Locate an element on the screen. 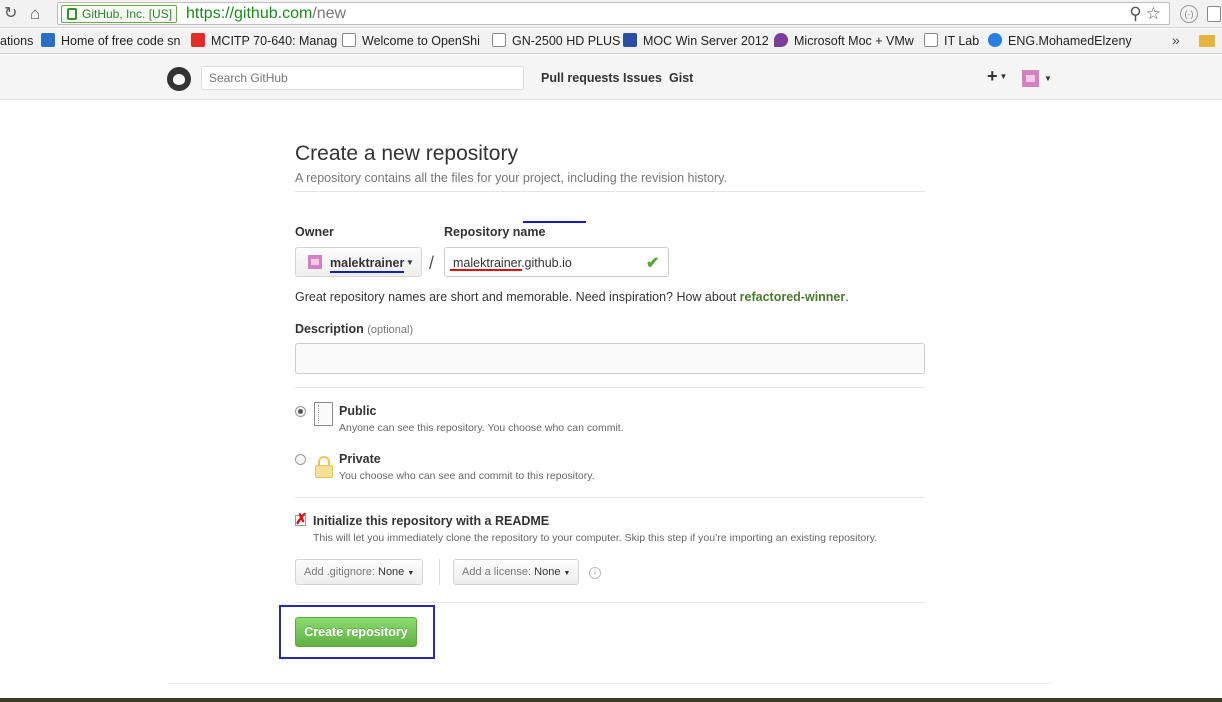  reload-icon: ↻ is located at coordinates (13, 14).